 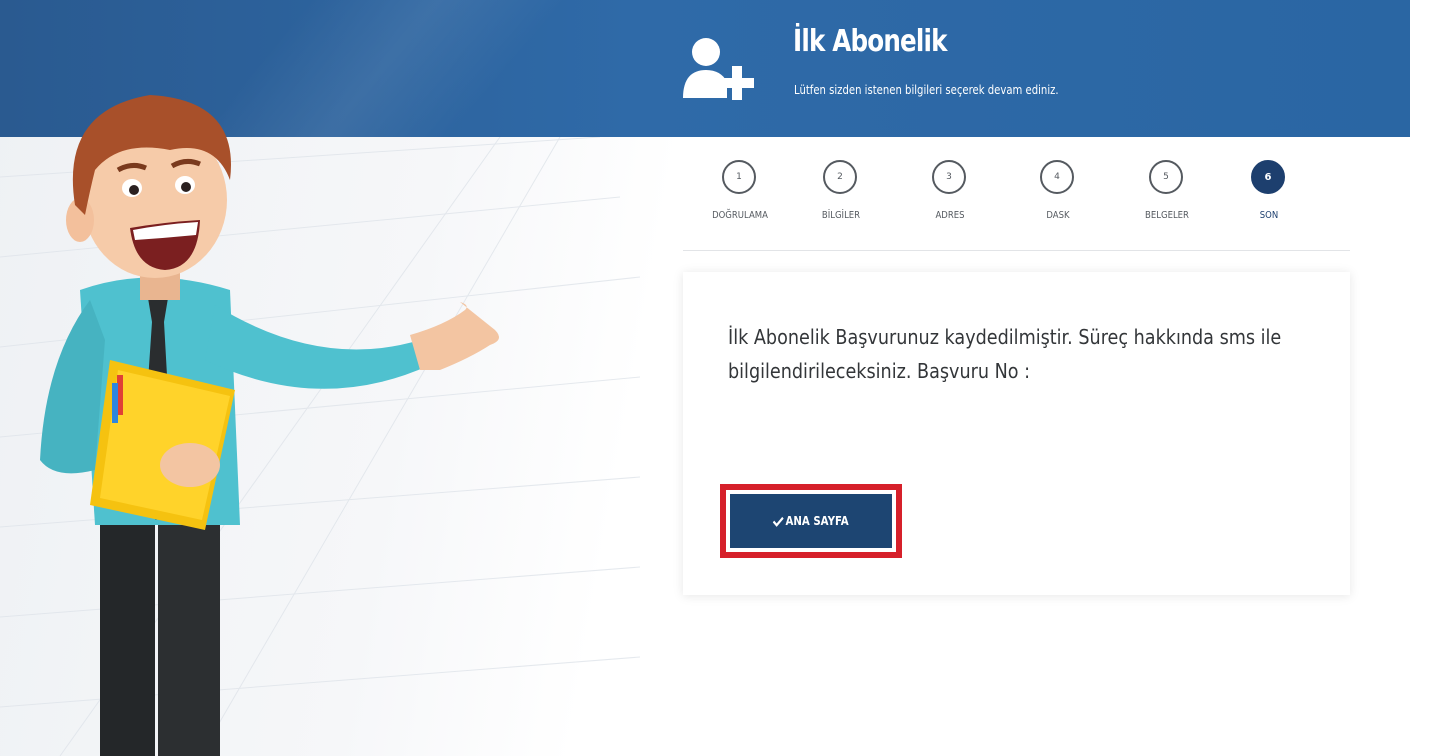 I want to click on step-number: 4, so click(x=1057, y=177).